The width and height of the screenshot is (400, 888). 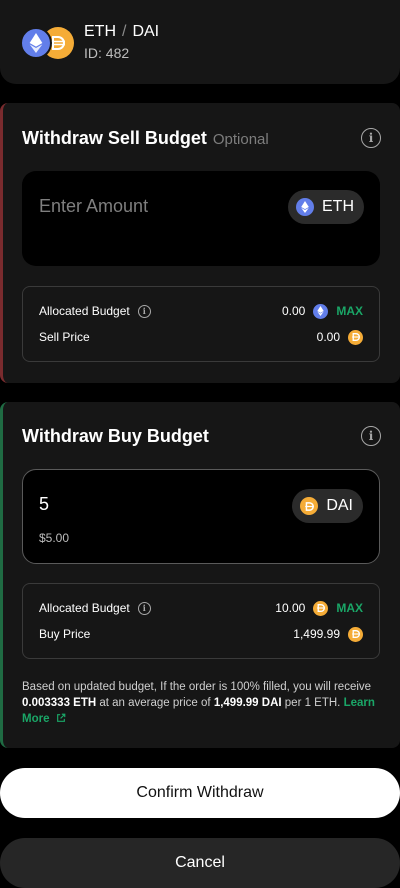 What do you see at coordinates (201, 311) in the screenshot?
I see `sell-allocated-row: Allocated Budget i 0.00 MAX` at bounding box center [201, 311].